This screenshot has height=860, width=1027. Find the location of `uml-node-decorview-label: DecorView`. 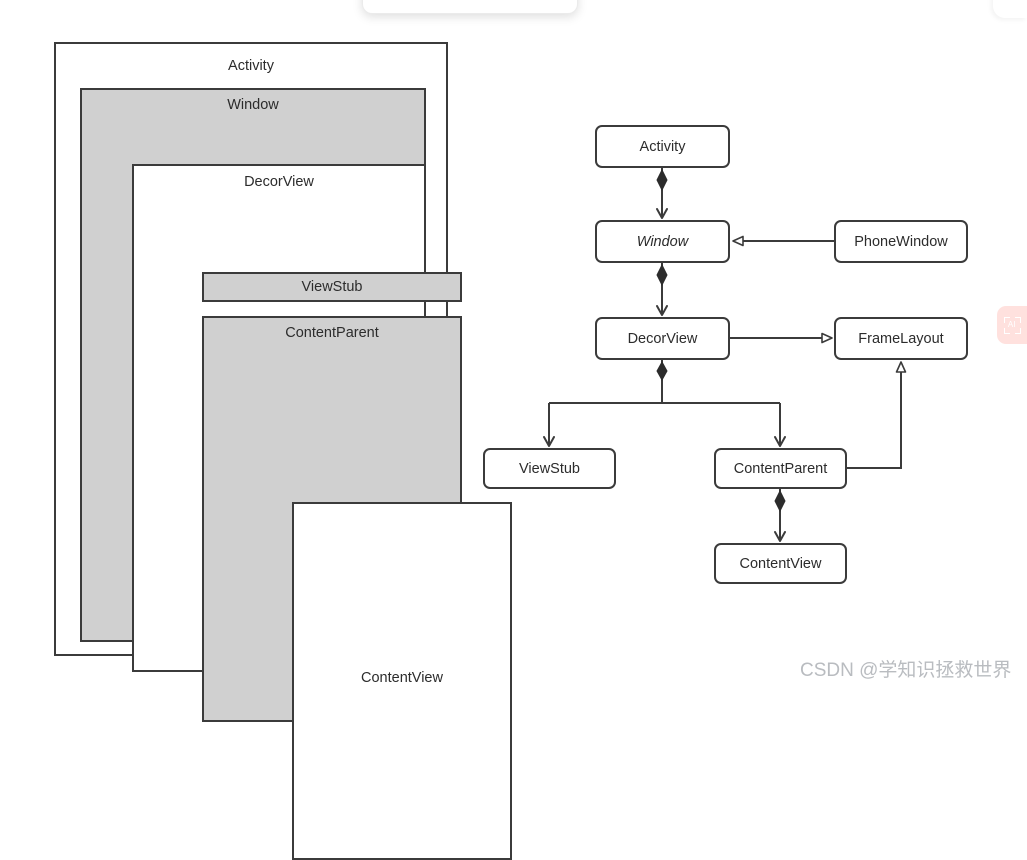

uml-node-decorview-label: DecorView is located at coordinates (662, 338).